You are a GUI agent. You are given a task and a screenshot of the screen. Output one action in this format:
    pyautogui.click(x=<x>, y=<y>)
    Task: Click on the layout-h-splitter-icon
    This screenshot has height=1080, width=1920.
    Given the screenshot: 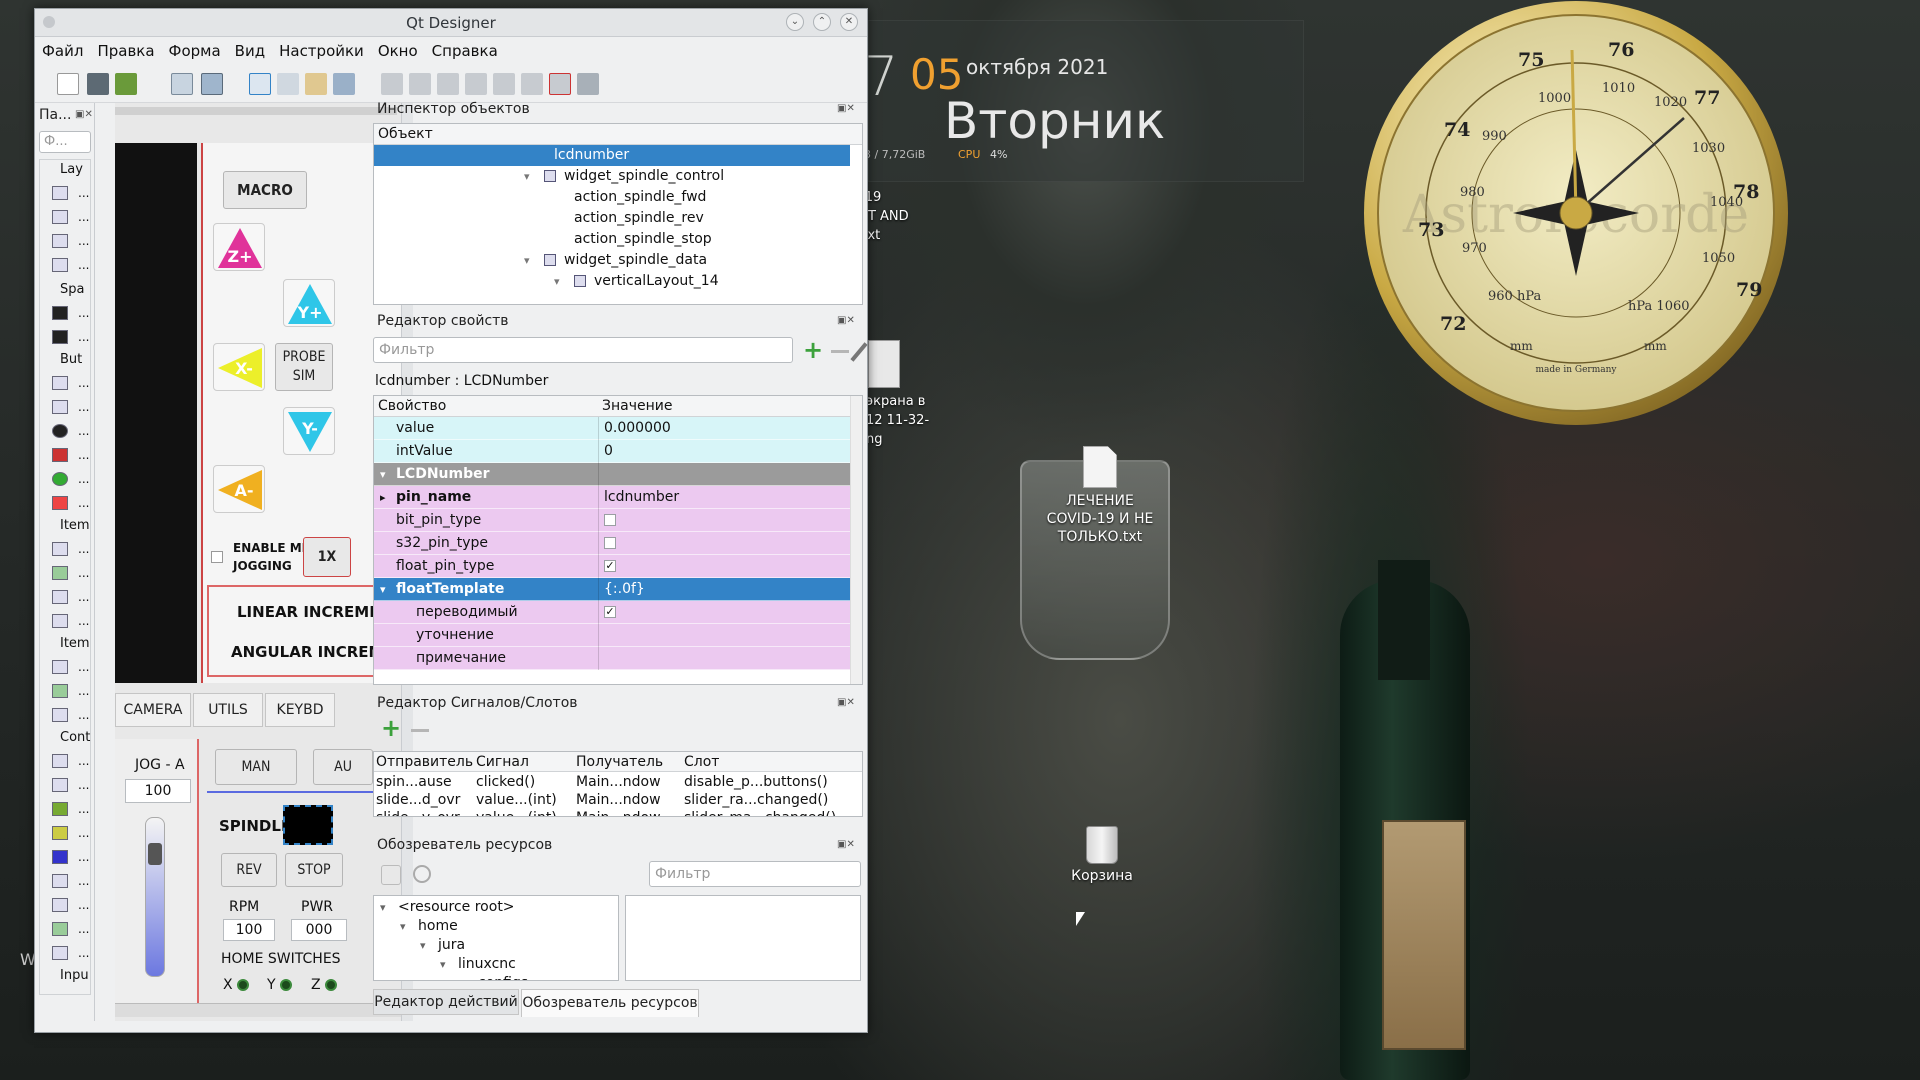 What is the action you would take?
    pyautogui.click(x=448, y=84)
    